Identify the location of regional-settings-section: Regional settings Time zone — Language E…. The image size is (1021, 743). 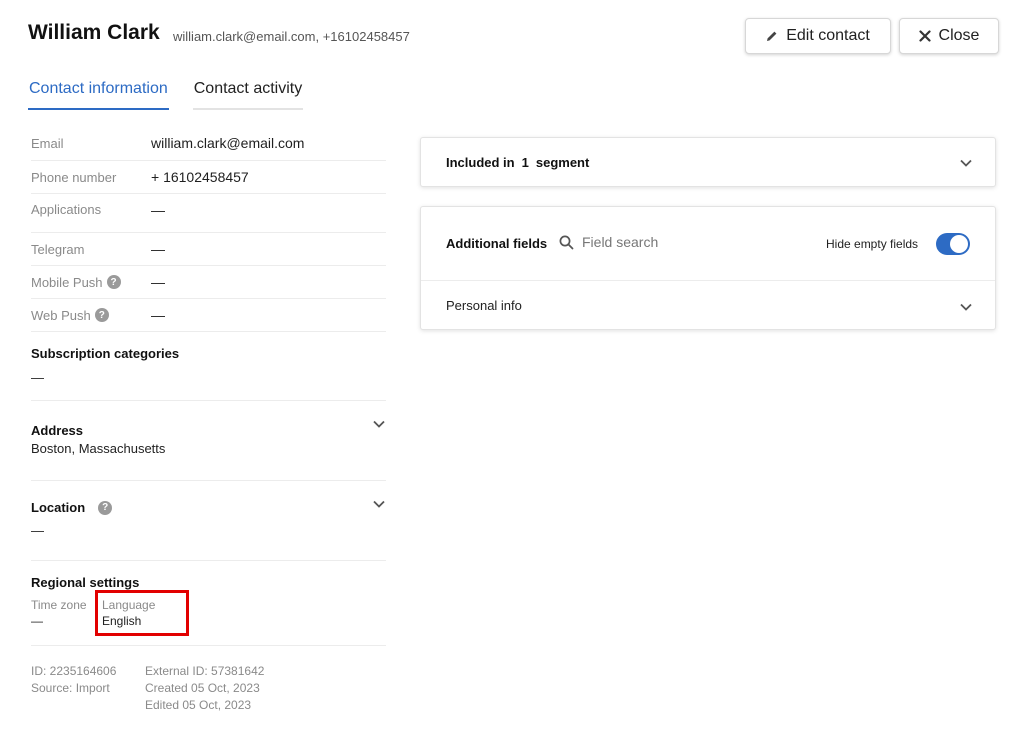
(208, 603).